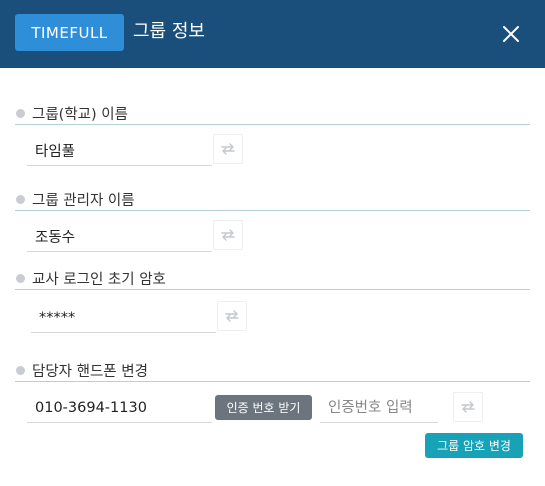 Image resolution: width=545 pixels, height=486 pixels. I want to click on close-button, so click(511, 34).